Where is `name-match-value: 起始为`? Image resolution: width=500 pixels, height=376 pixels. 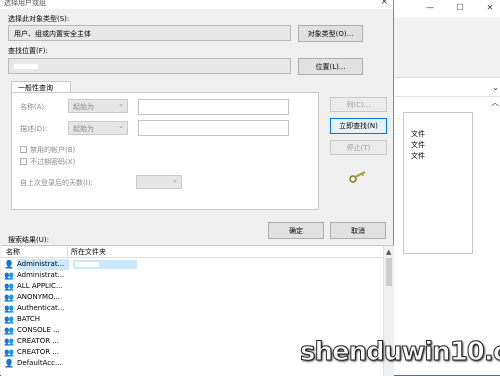 name-match-value: 起始为 is located at coordinates (83, 107).